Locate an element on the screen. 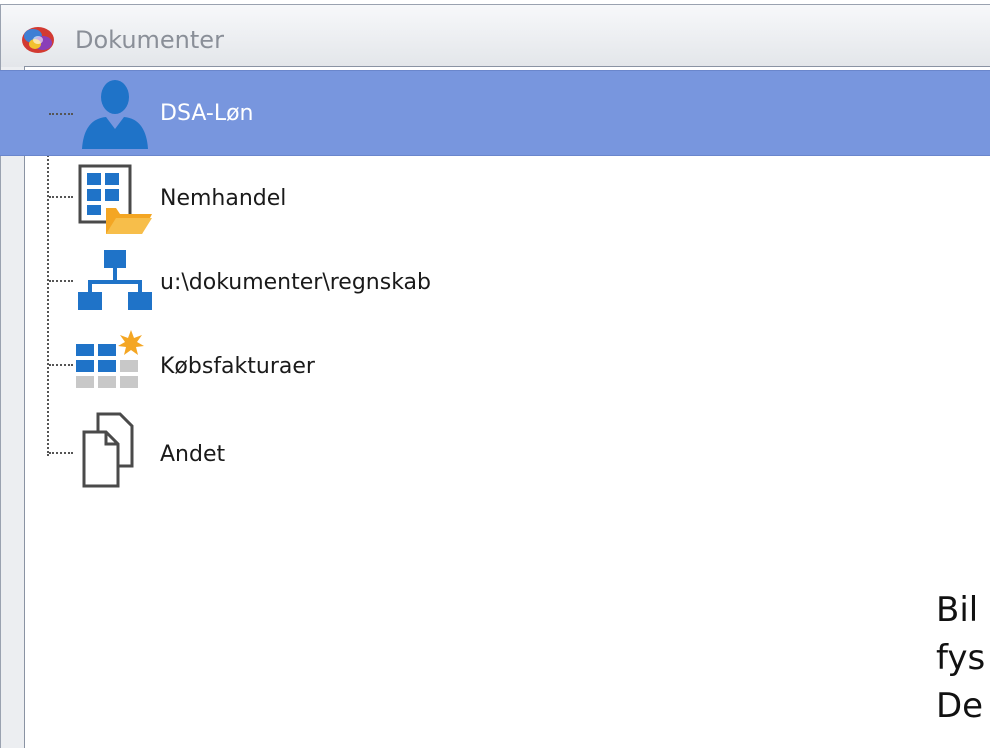  tree-item-label: Nemhandel is located at coordinates (223, 198).